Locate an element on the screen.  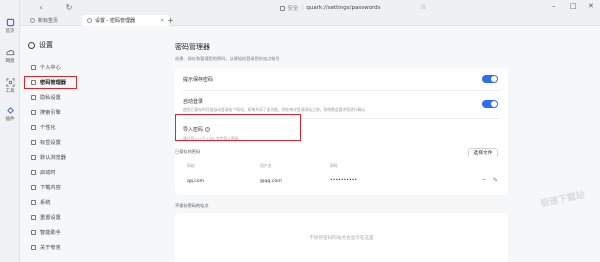
page-title: 密码管理器 is located at coordinates (192, 47).